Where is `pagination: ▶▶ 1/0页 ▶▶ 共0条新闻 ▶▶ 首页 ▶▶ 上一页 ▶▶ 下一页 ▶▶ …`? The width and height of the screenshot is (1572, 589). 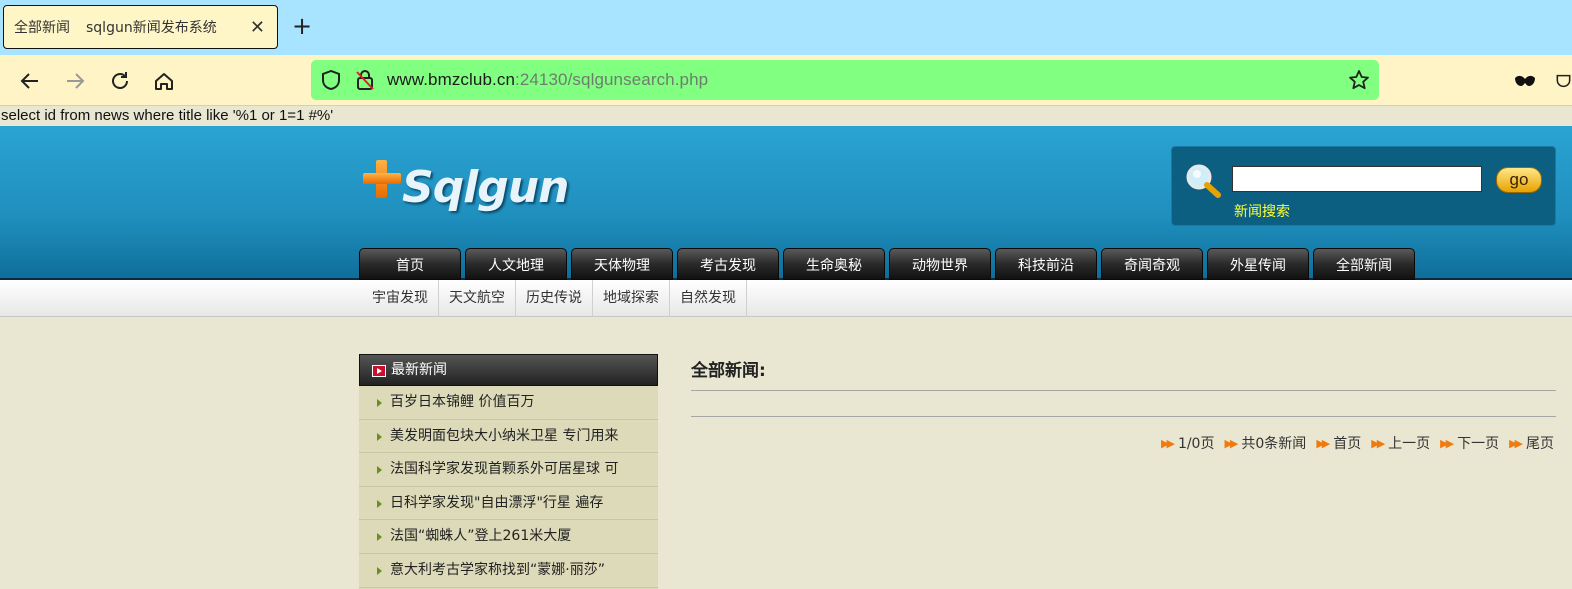 pagination: ▶▶ 1/0页 ▶▶ 共0条新闻 ▶▶ 首页 ▶▶ 上一页 ▶▶ 下一页 ▶▶ … is located at coordinates (1352, 443).